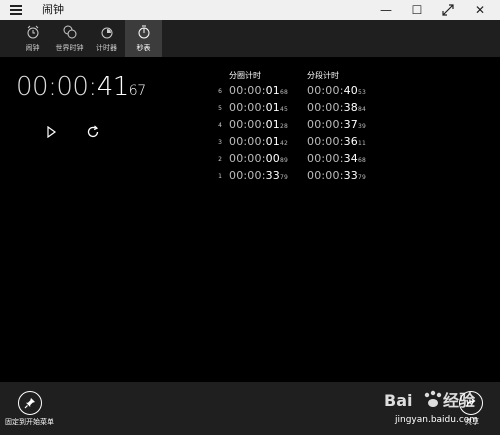 Image resolution: width=500 pixels, height=435 pixels. What do you see at coordinates (53, 9) in the screenshot?
I see `app-title: 闹钟` at bounding box center [53, 9].